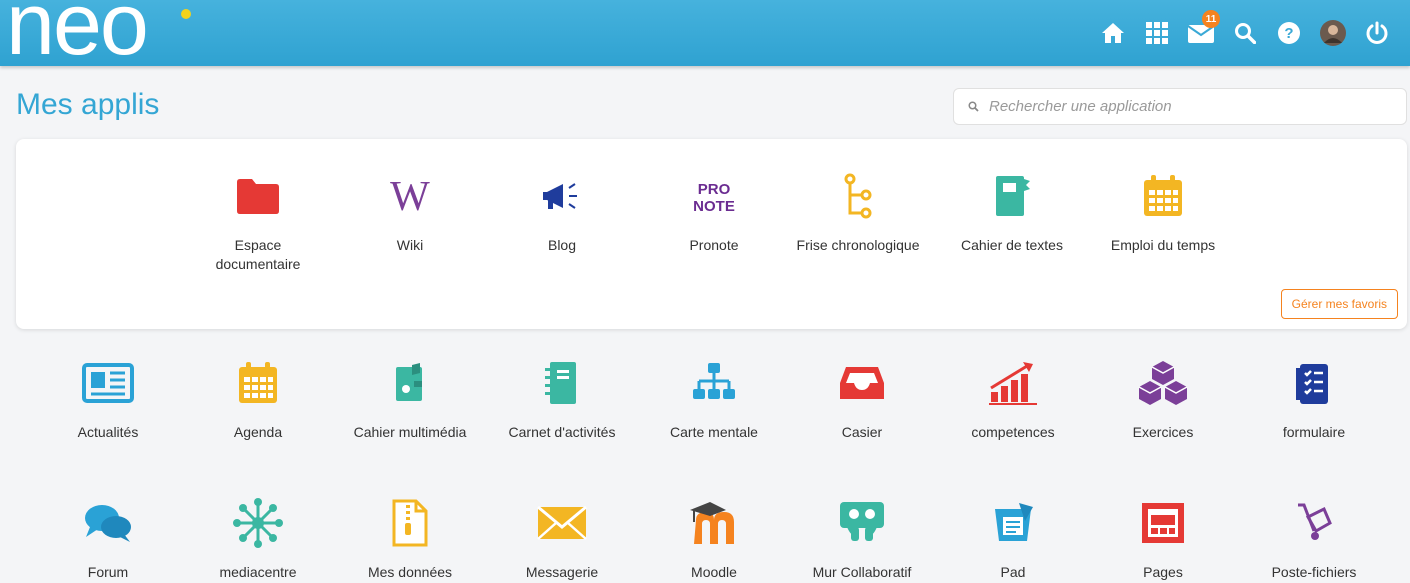  I want to click on apps-grid-icon, so click(1157, 33).